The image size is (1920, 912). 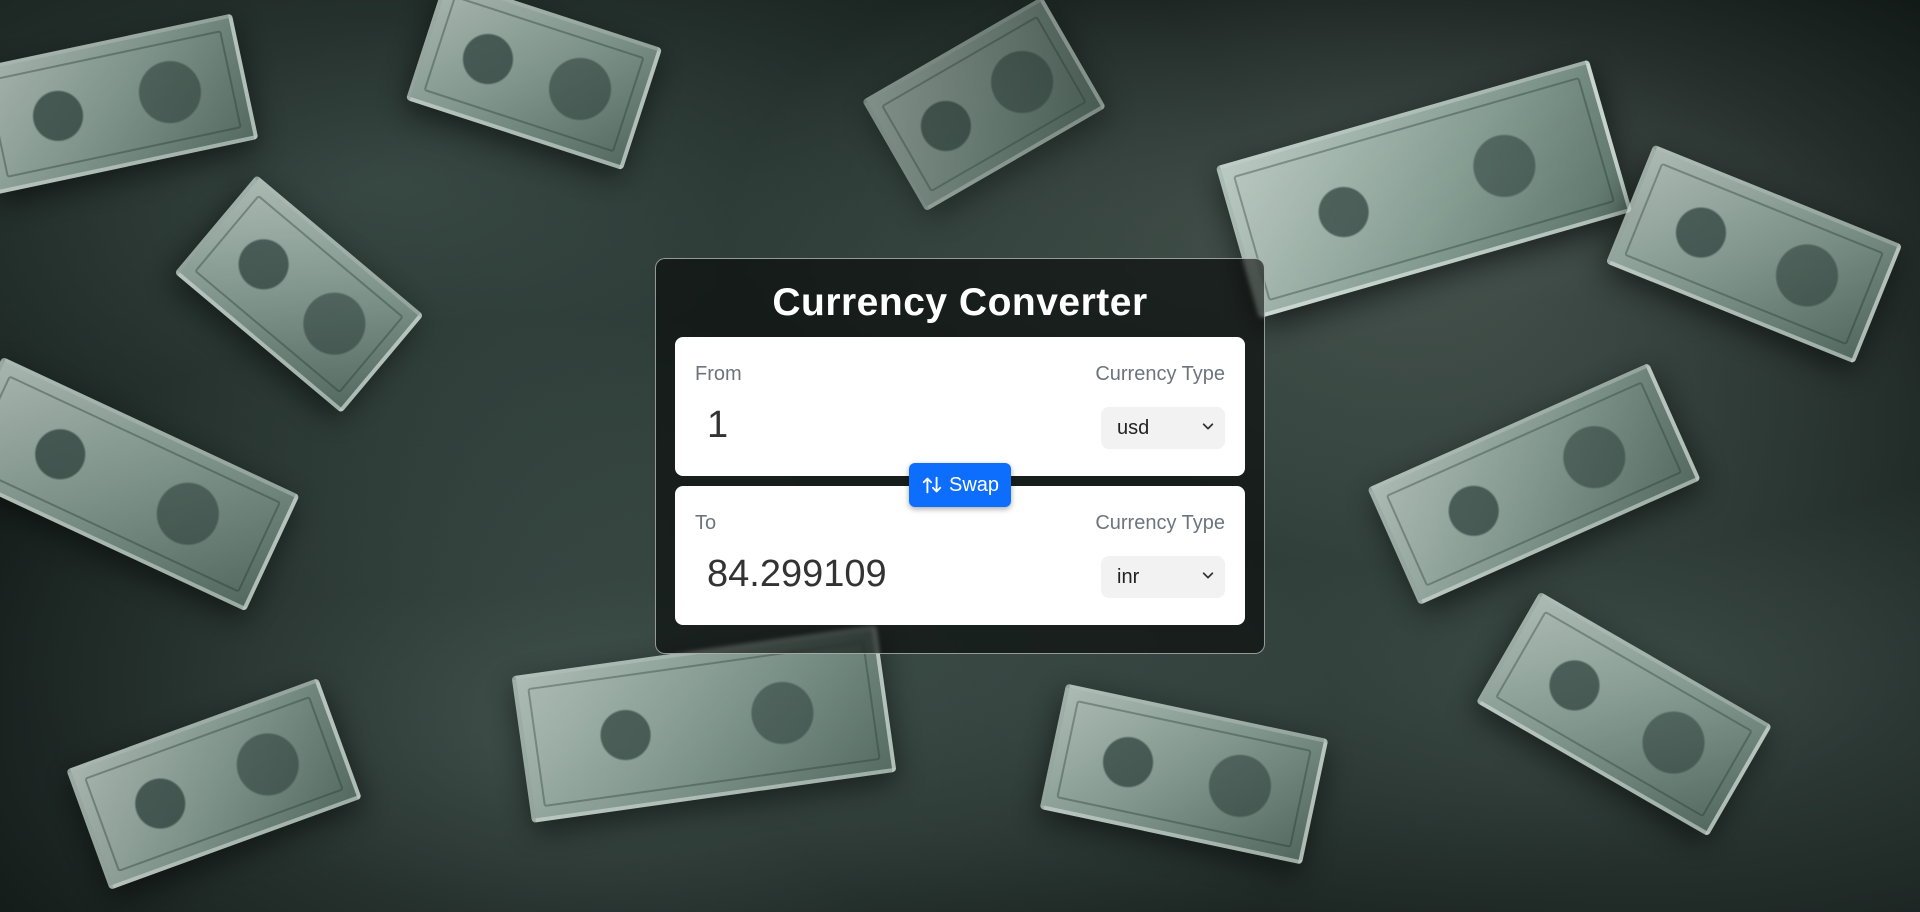 I want to click on to-currency-value: inr, so click(x=1128, y=577).